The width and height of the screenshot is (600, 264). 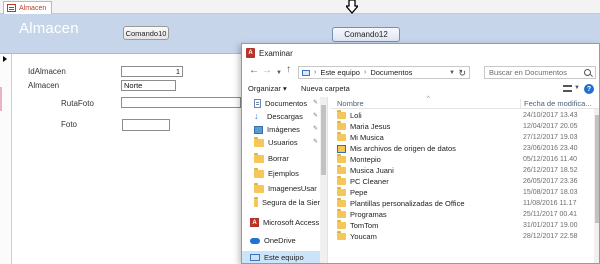 What do you see at coordinates (350, 103) in the screenshot?
I see `column-header-name: Nombre` at bounding box center [350, 103].